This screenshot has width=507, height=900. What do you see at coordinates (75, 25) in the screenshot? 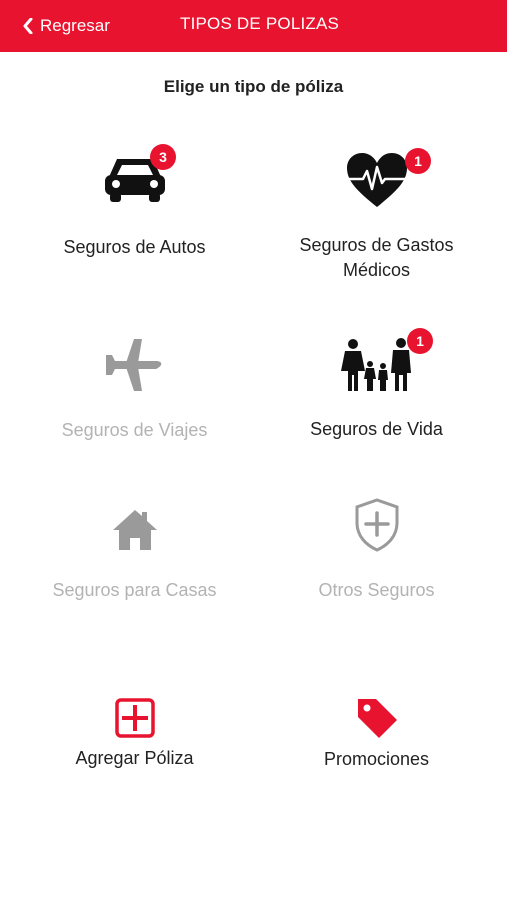
I see `back-label: Regresar` at bounding box center [75, 25].